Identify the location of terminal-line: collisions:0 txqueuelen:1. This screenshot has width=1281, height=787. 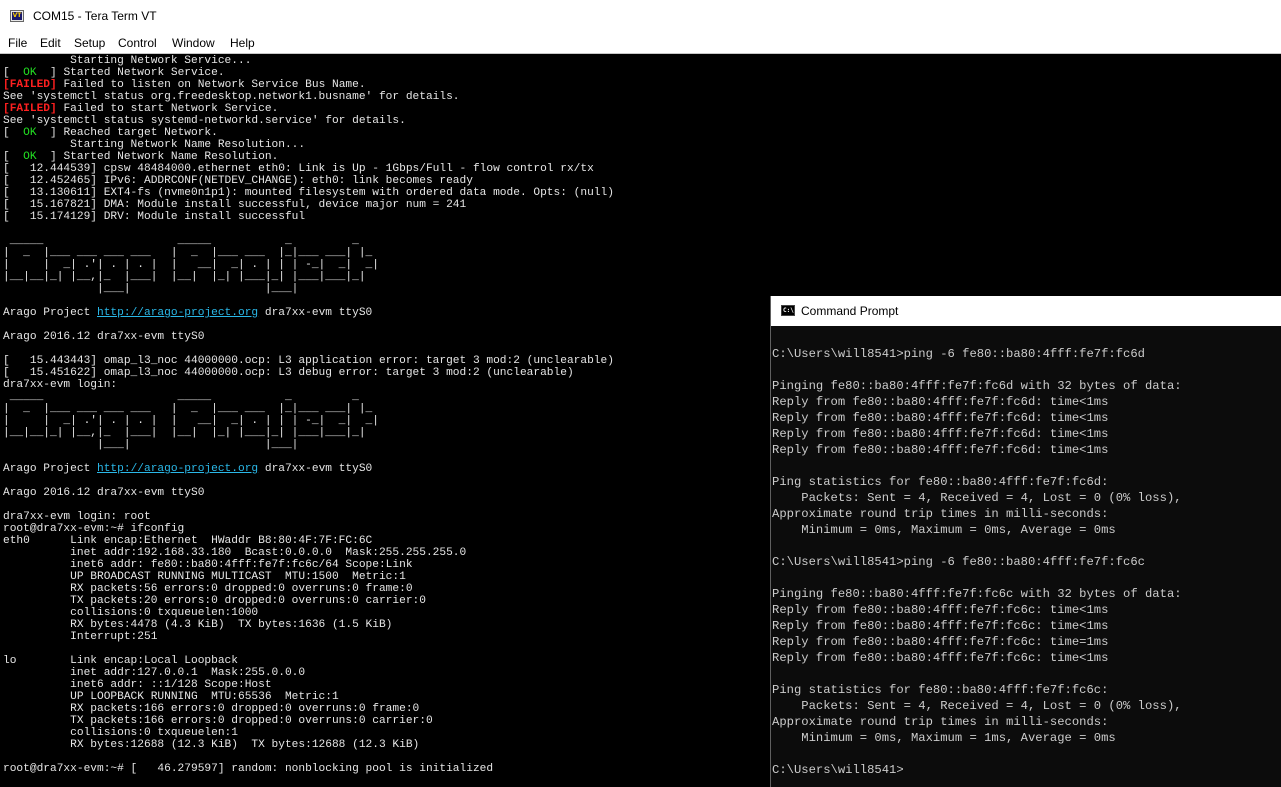
(120, 733).